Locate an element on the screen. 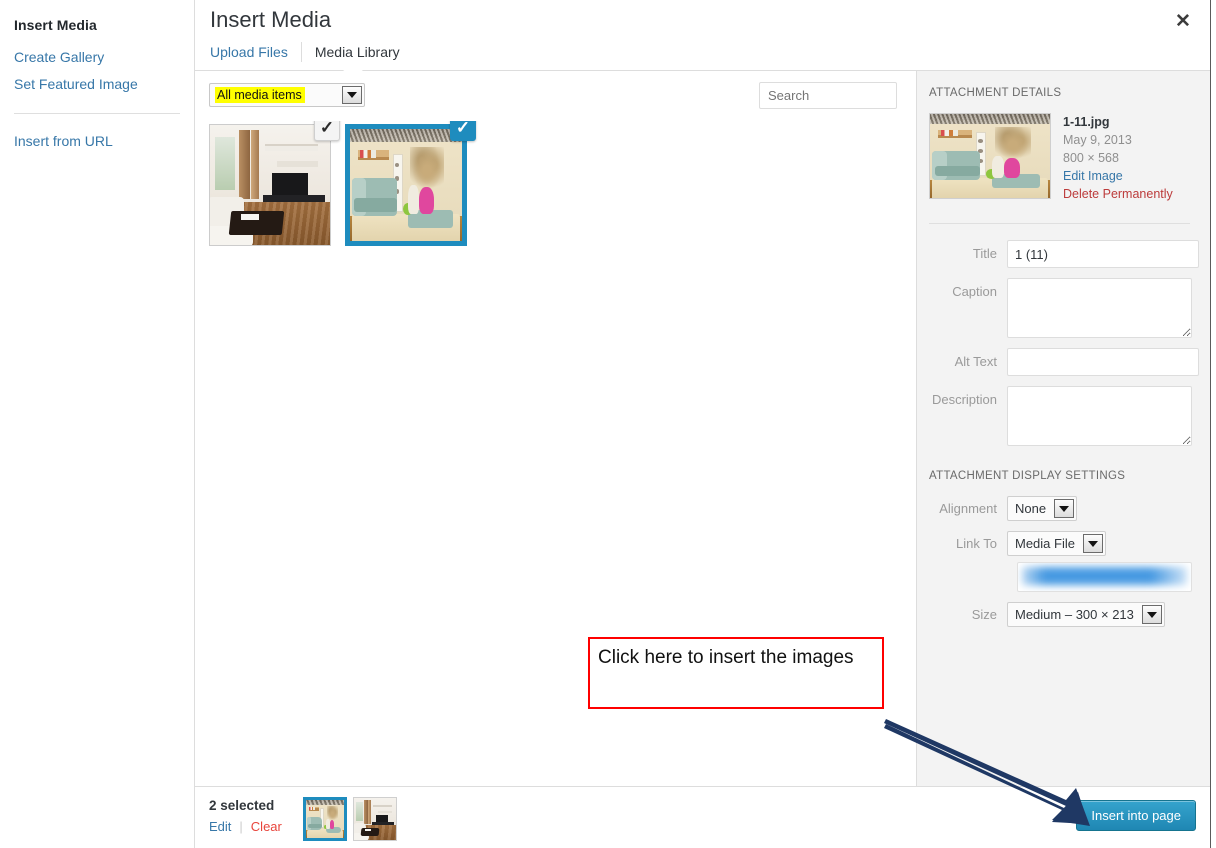 The image size is (1216, 848). size-value: Medium – 300 × 213 is located at coordinates (1074, 614).